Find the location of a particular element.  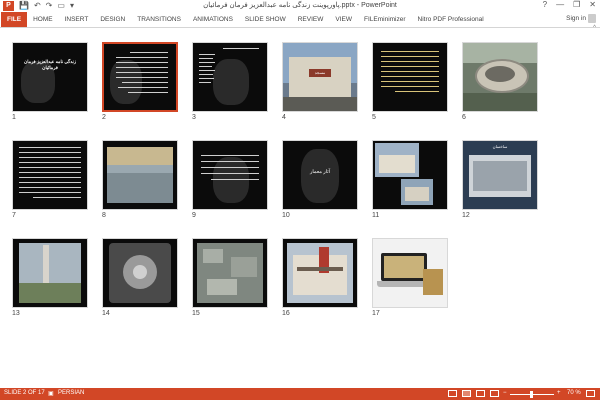

status-bar: SLIDE 2 OF 17 ▣ PERSIAN − + 70 % is located at coordinates (300, 394).